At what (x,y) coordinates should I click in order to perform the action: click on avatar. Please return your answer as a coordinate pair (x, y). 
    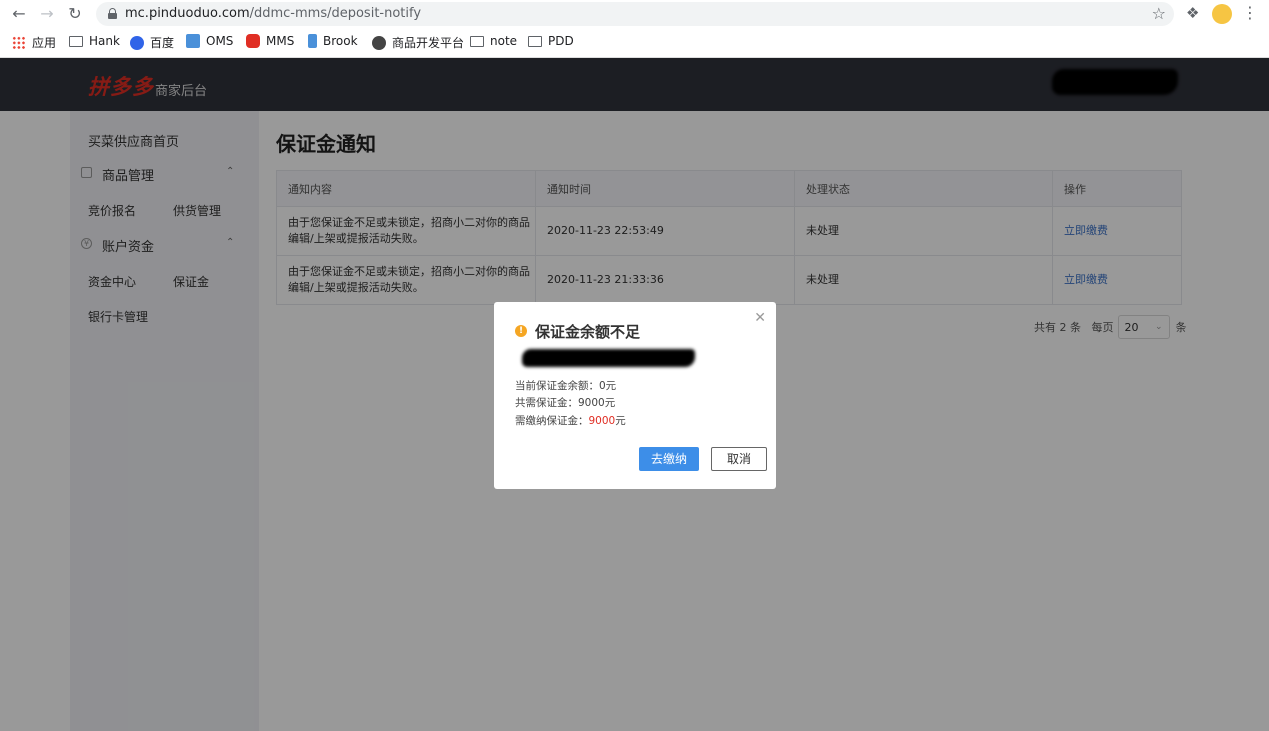
    Looking at the image, I should click on (1222, 14).